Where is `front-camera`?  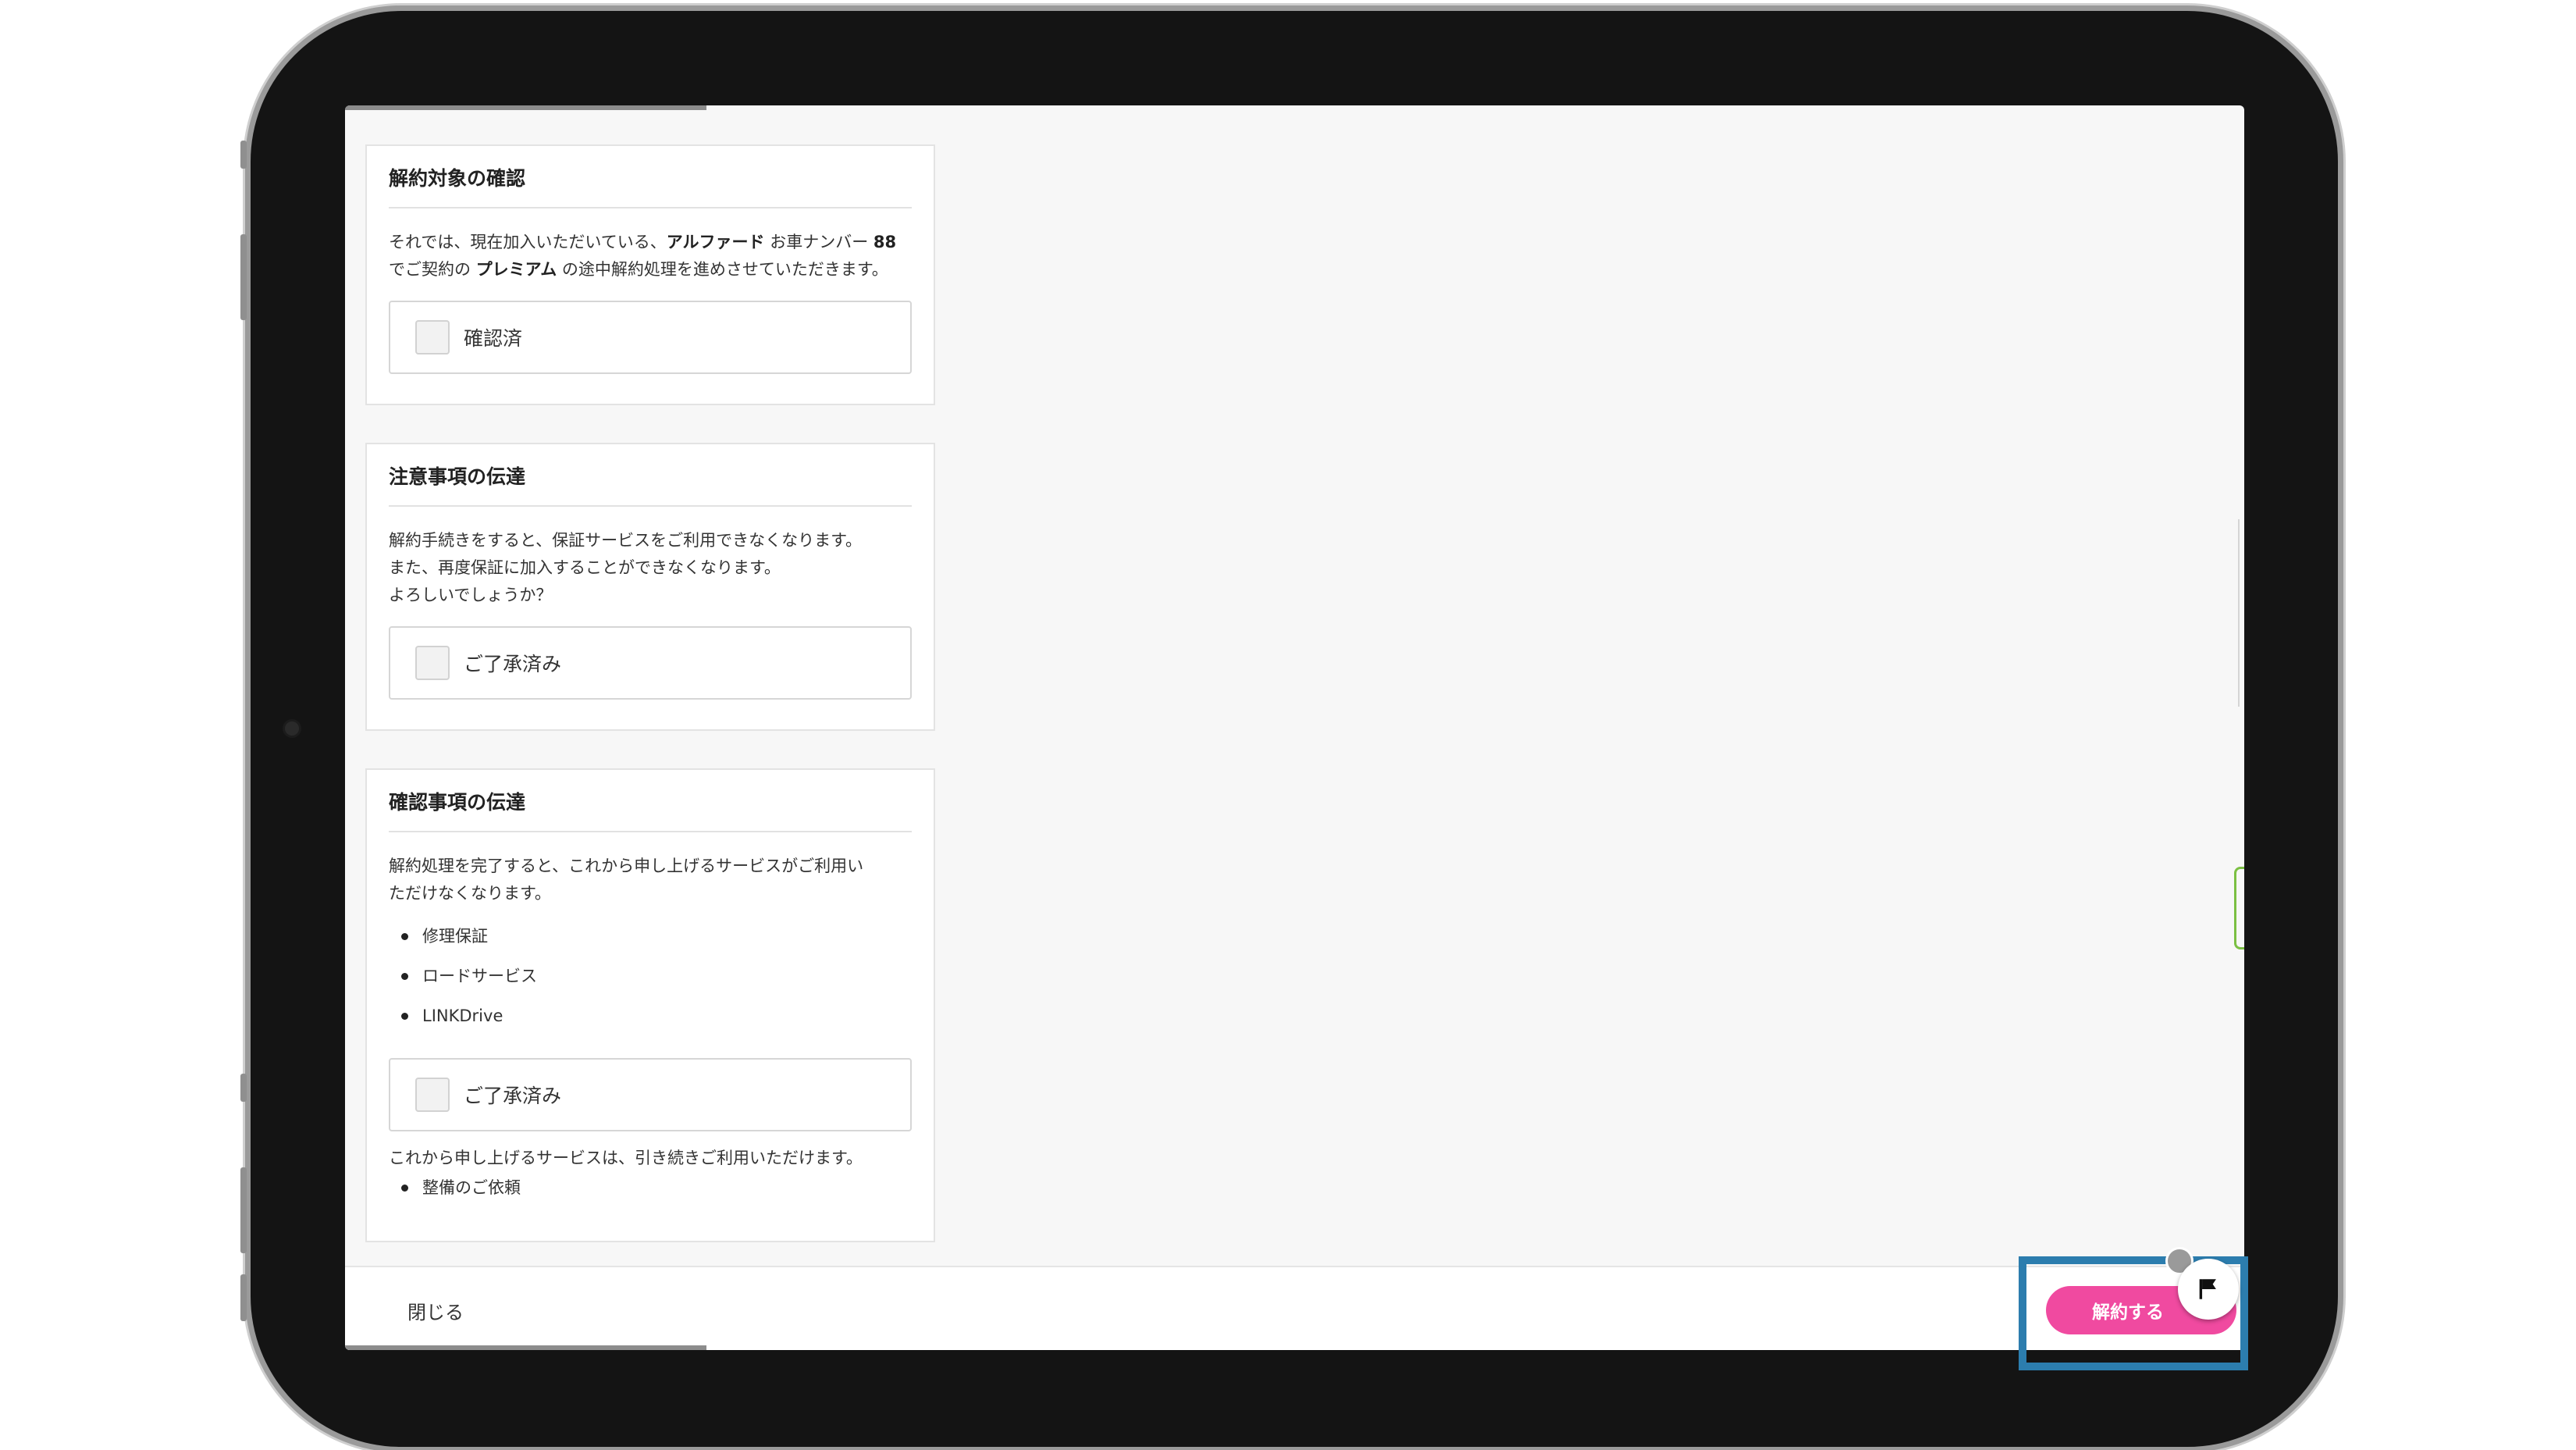 front-camera is located at coordinates (292, 728).